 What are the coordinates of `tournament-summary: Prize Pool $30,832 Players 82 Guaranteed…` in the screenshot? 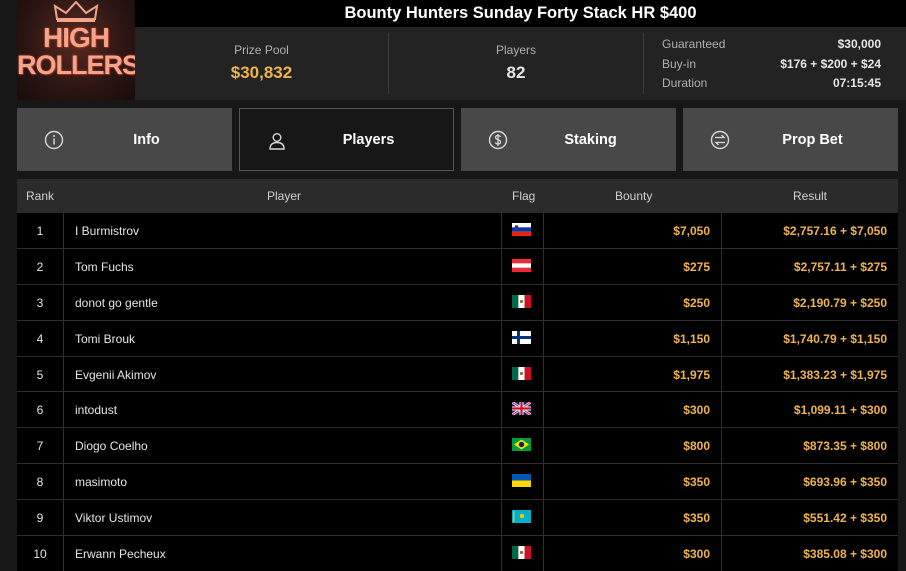 It's located at (520, 63).